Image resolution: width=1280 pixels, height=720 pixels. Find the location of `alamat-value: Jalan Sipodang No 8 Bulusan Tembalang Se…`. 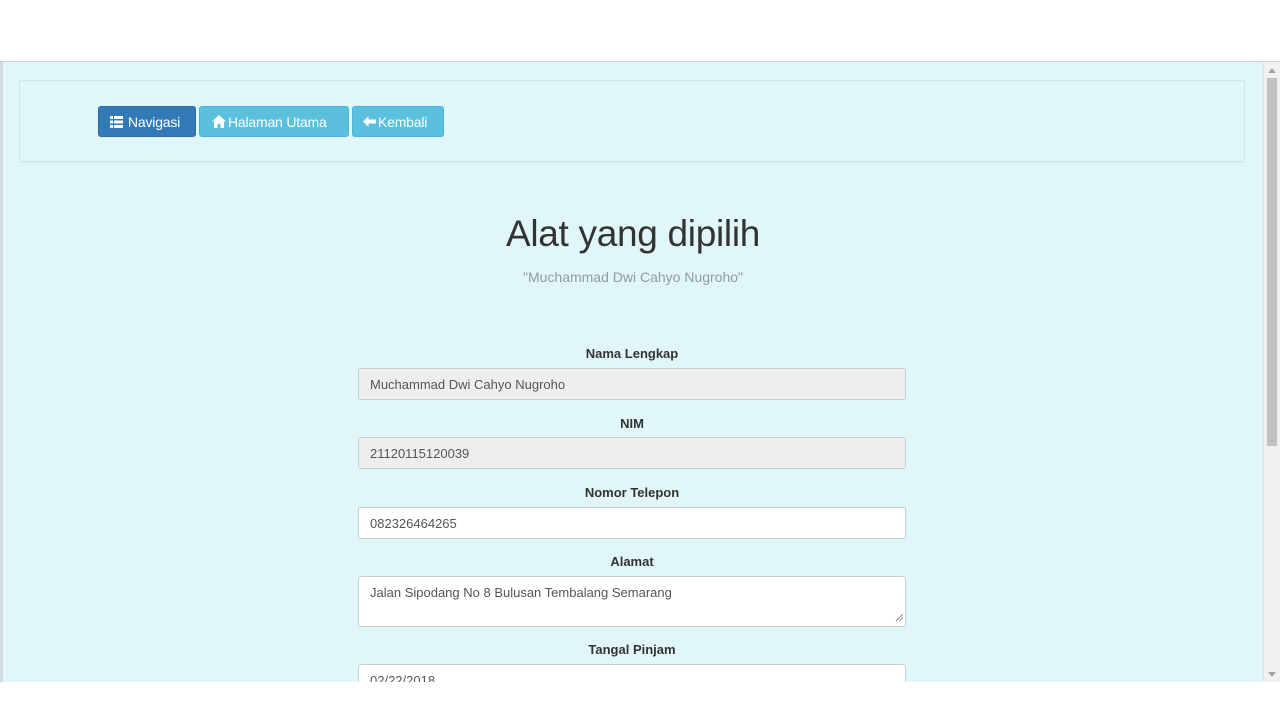

alamat-value: Jalan Sipodang No 8 Bulusan Tembalang Se… is located at coordinates (521, 592).